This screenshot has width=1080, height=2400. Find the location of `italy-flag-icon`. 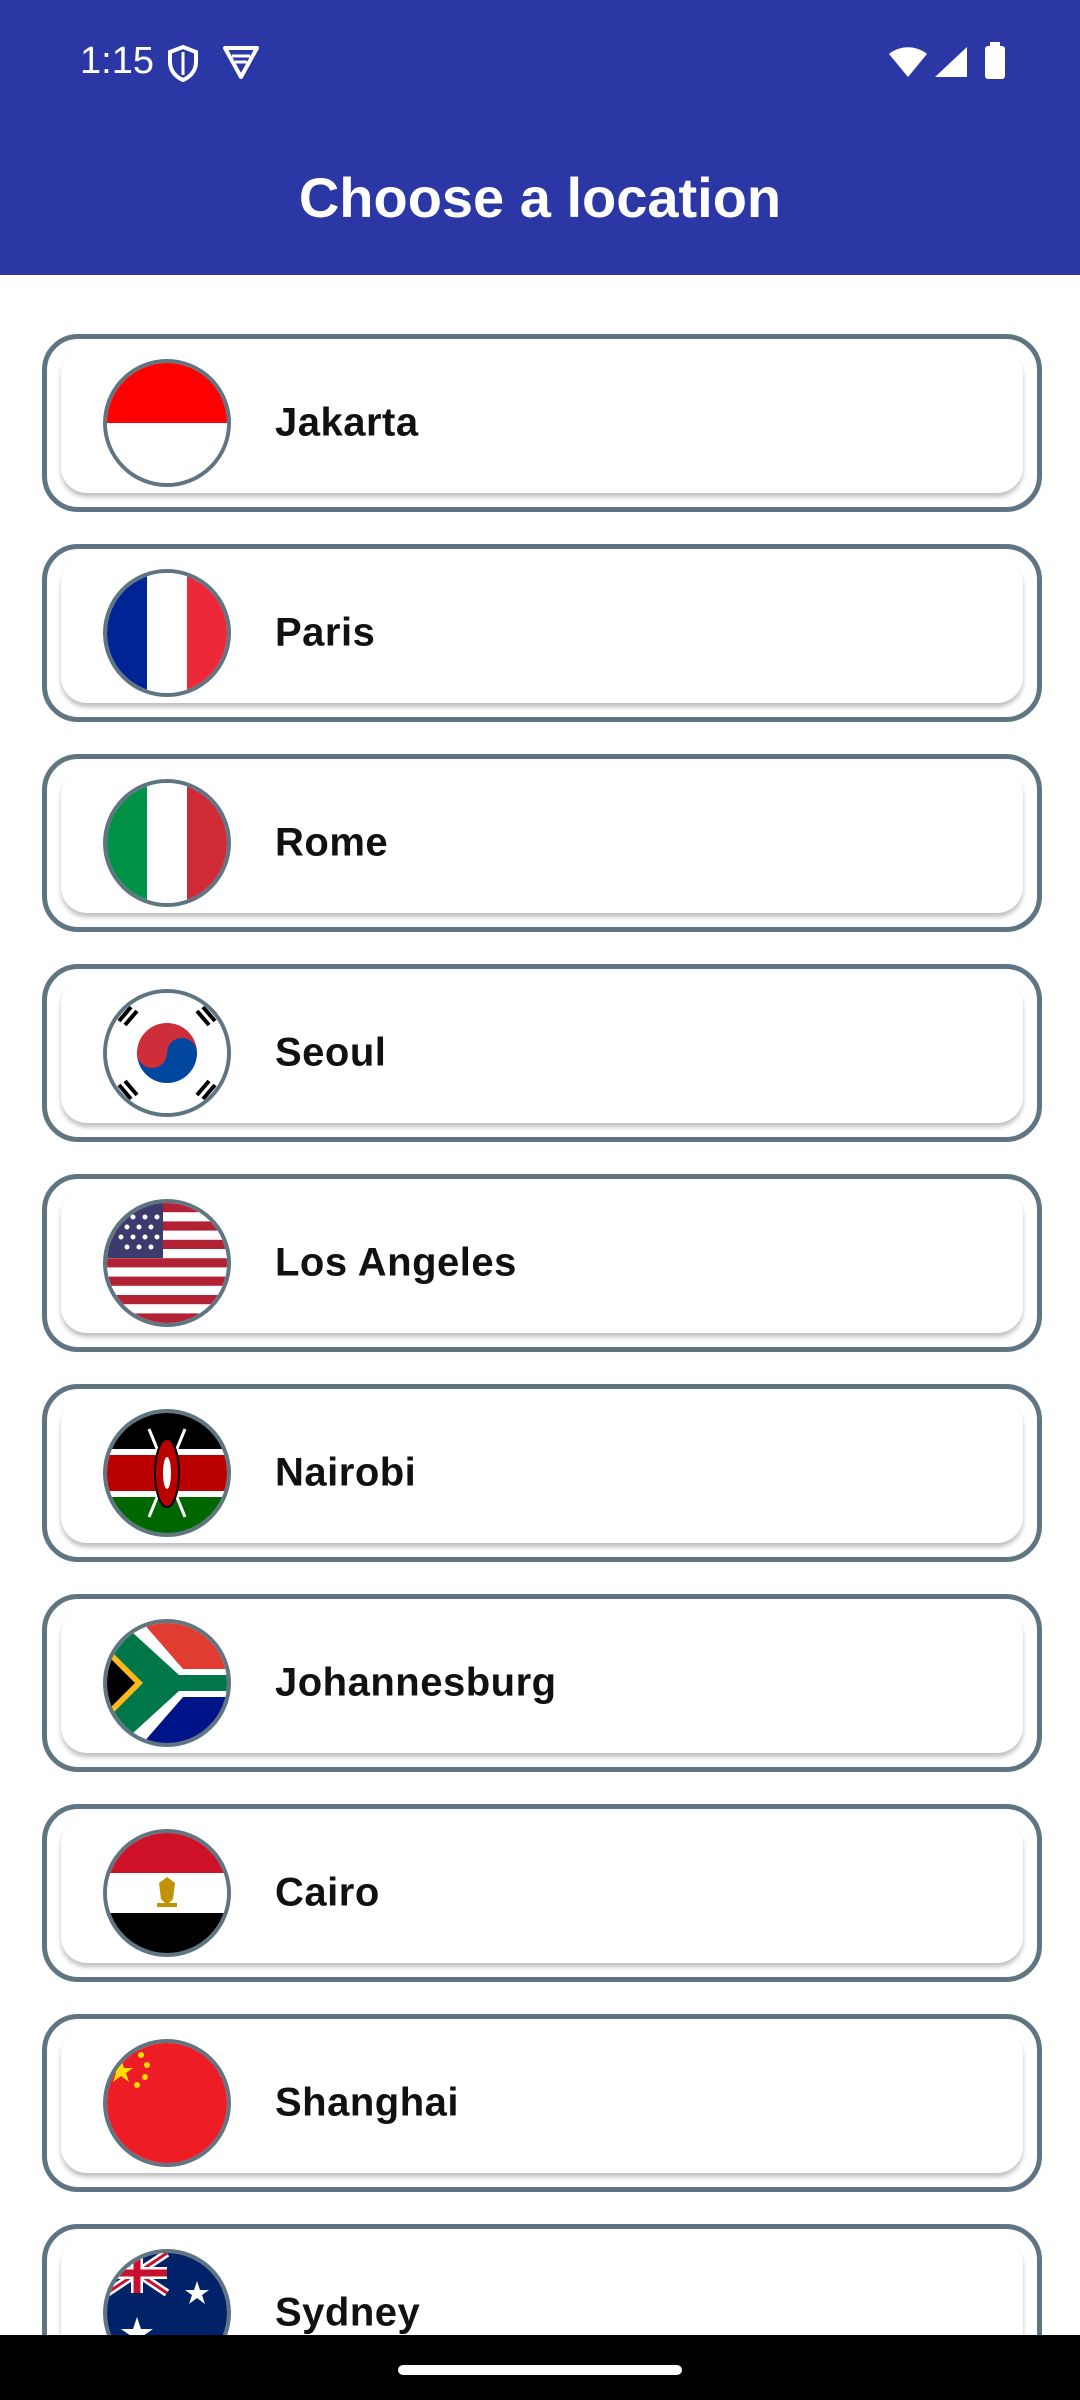

italy-flag-icon is located at coordinates (167, 843).